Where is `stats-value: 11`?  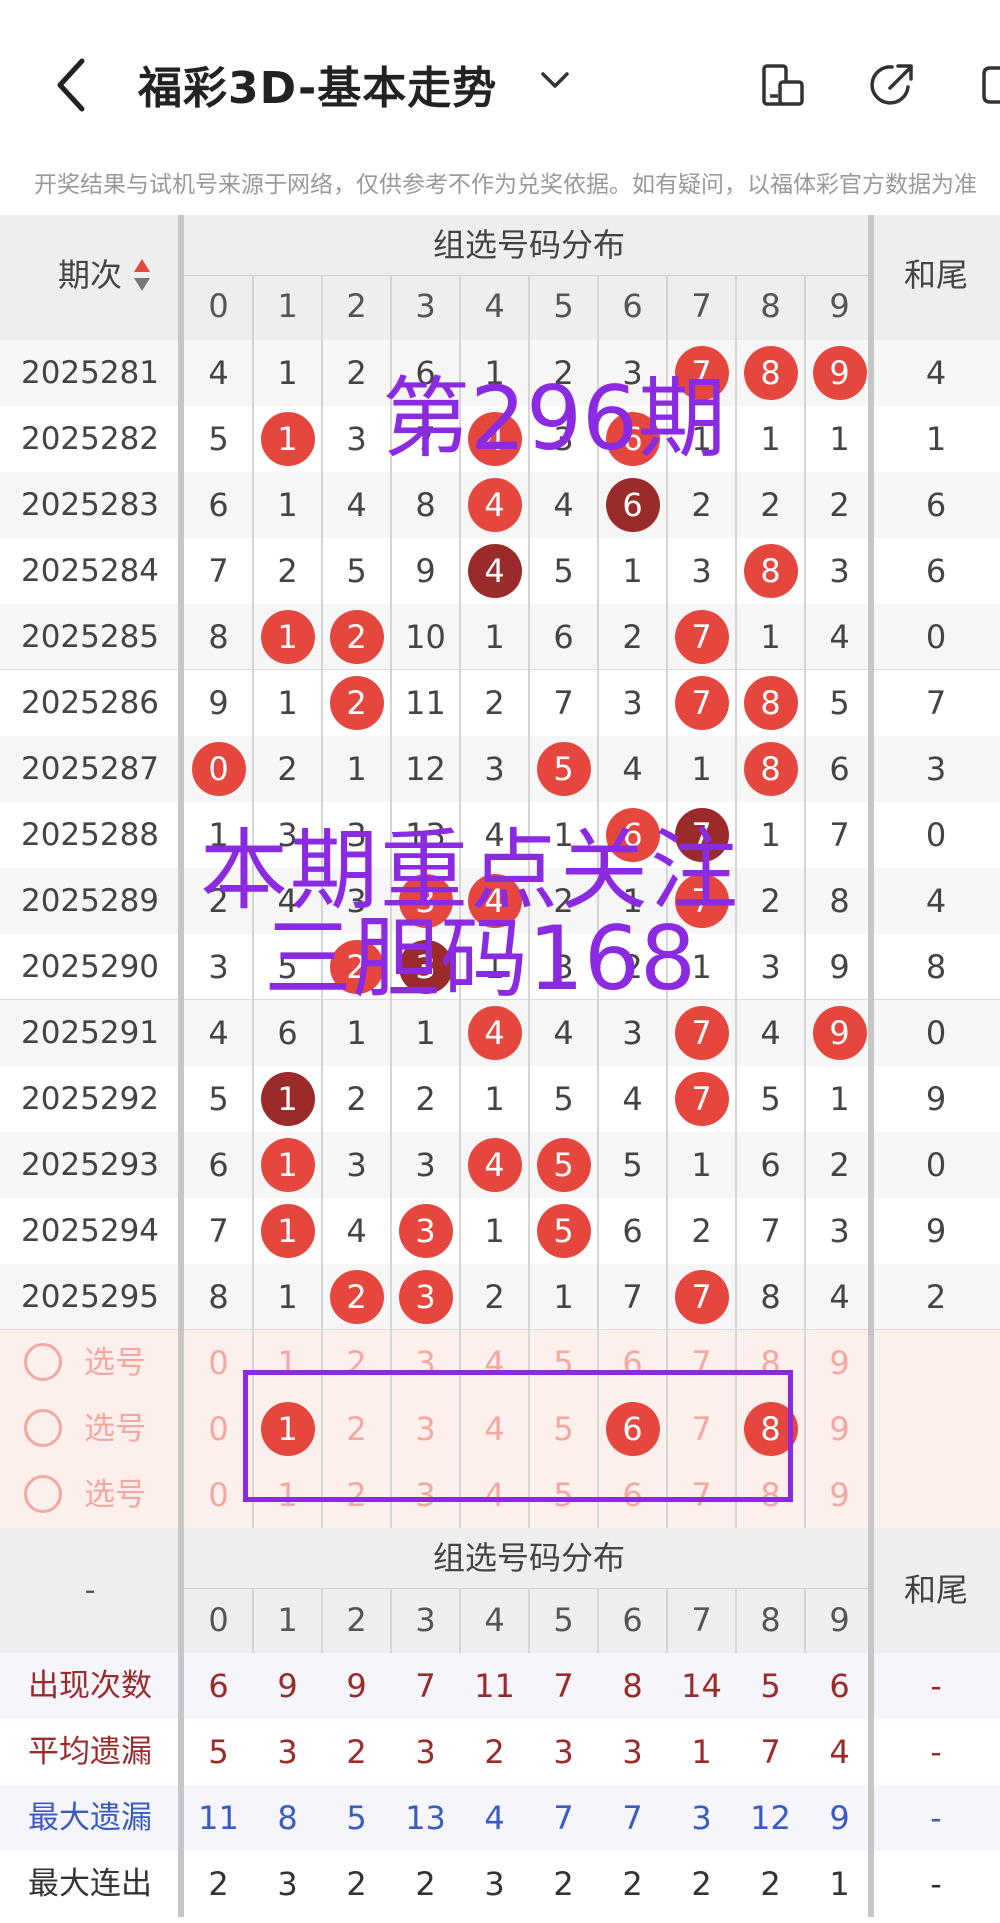 stats-value: 11 is located at coordinates (218, 1818).